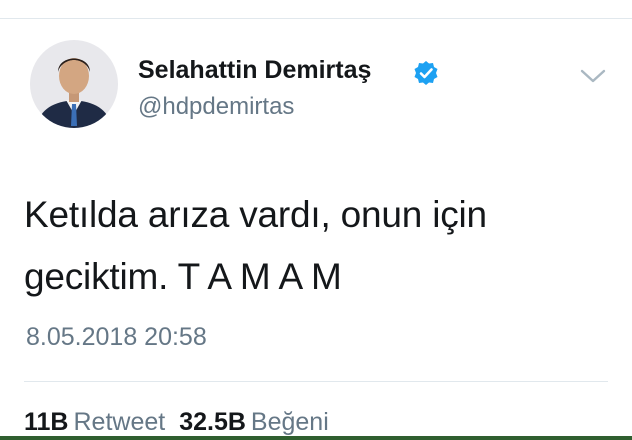  Describe the element at coordinates (183, 276) in the screenshot. I see `tweet-text-line: geciktim. T A M A M` at that location.